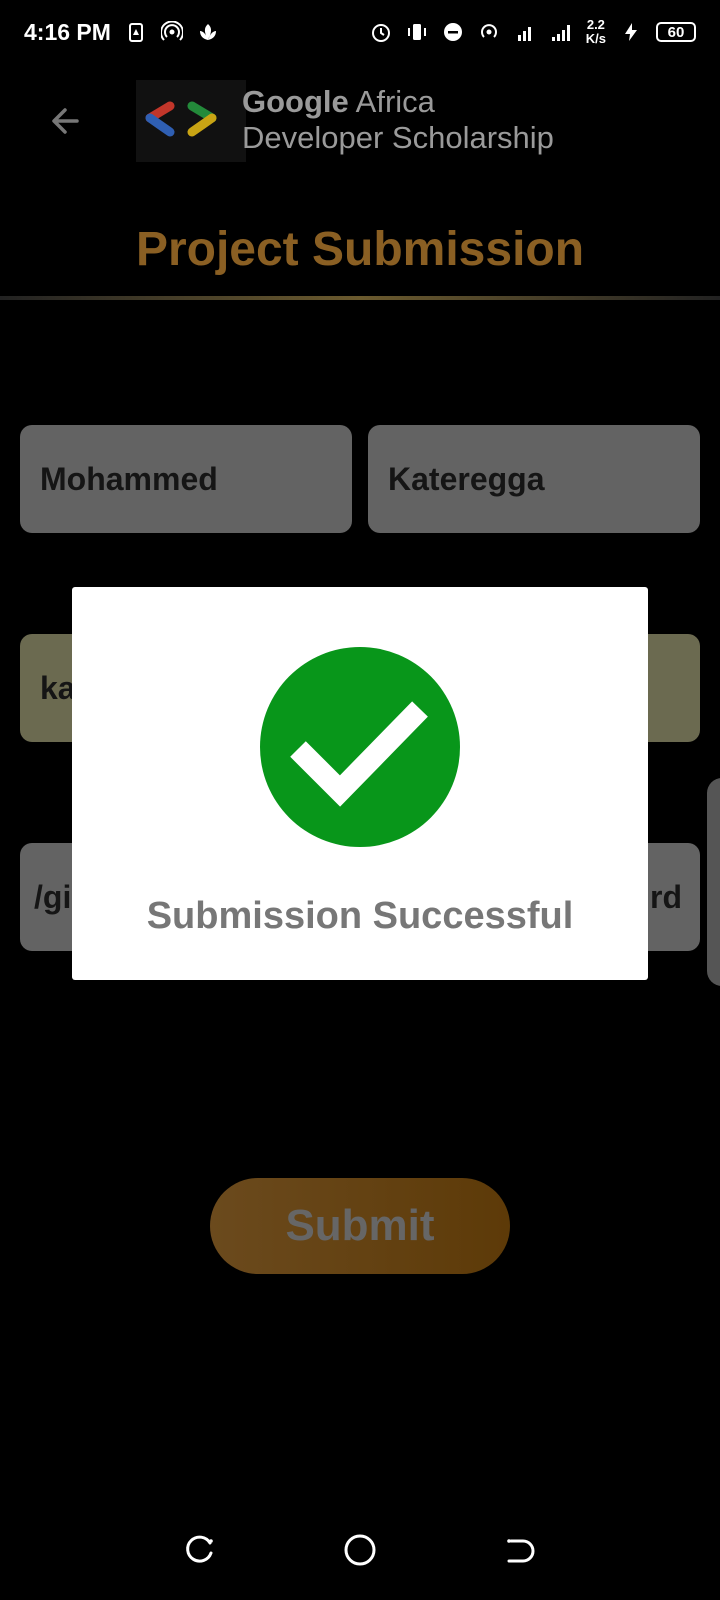 The width and height of the screenshot is (720, 1600). Describe the element at coordinates (560, 33) in the screenshot. I see `signal-bars-icon` at that location.